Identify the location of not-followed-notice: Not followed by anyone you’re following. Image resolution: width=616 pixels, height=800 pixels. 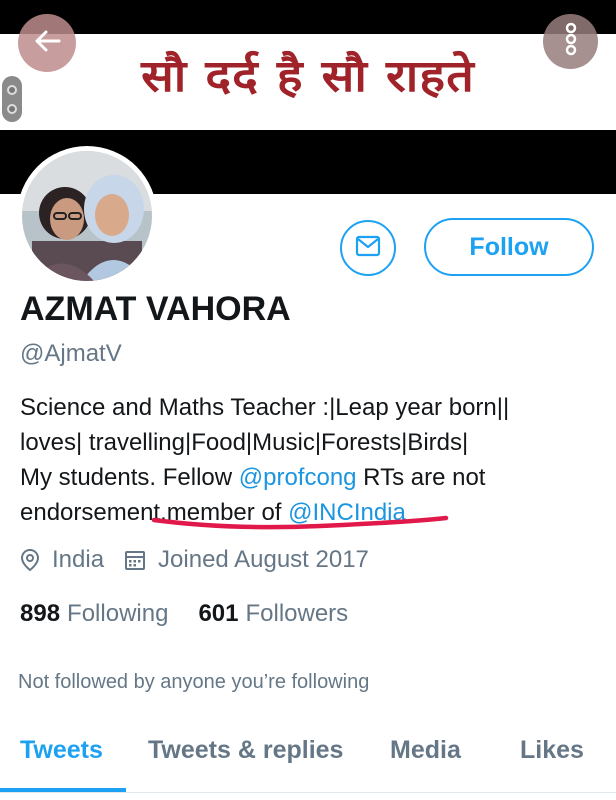
(194, 682).